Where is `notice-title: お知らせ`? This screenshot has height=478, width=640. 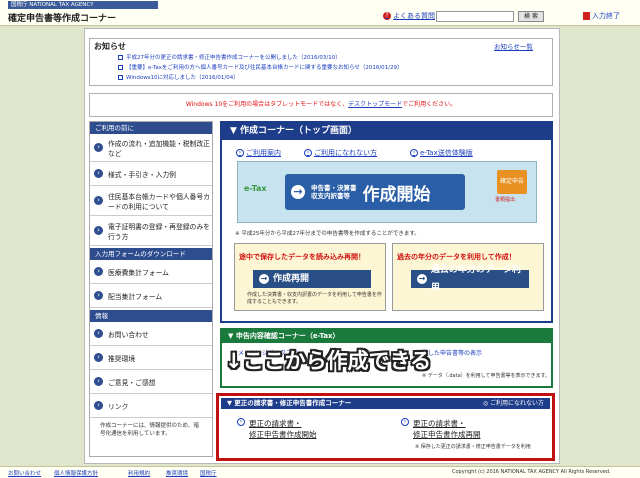
notice-title: お知らせ is located at coordinates (110, 46).